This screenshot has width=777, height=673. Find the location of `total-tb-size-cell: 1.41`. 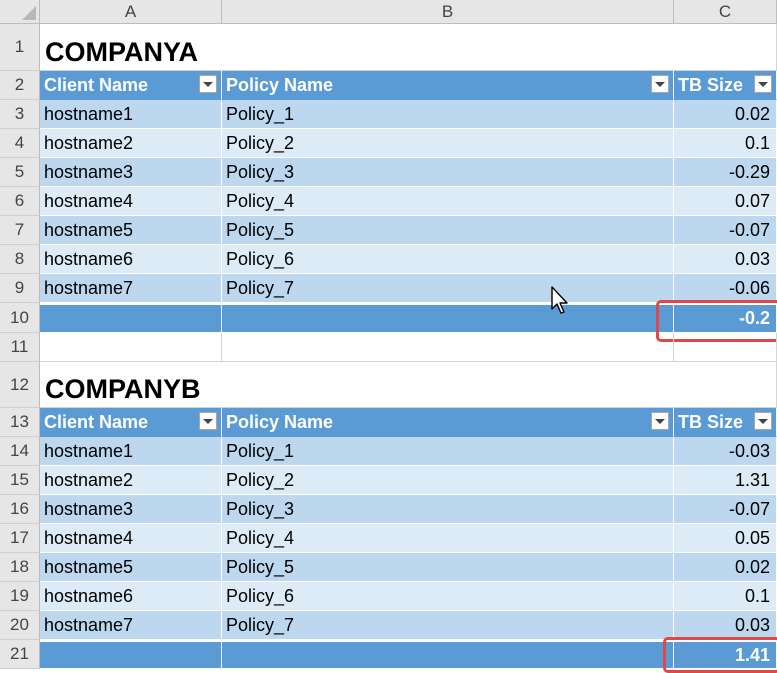

total-tb-size-cell: 1.41 is located at coordinates (725, 654).